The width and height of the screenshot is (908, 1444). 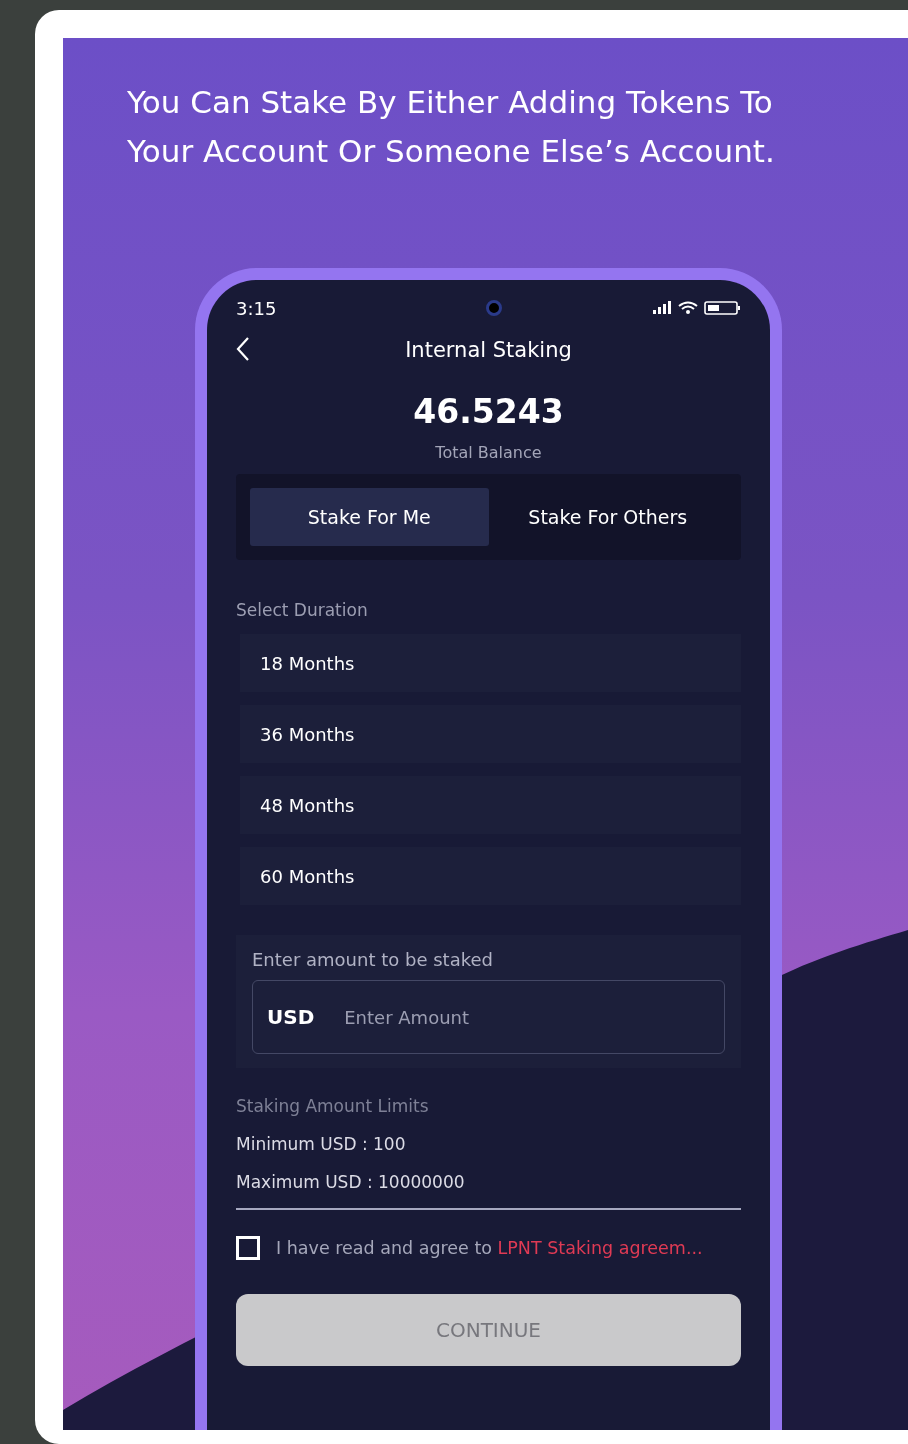 I want to click on balance-label: Total Balance, so click(x=488, y=452).